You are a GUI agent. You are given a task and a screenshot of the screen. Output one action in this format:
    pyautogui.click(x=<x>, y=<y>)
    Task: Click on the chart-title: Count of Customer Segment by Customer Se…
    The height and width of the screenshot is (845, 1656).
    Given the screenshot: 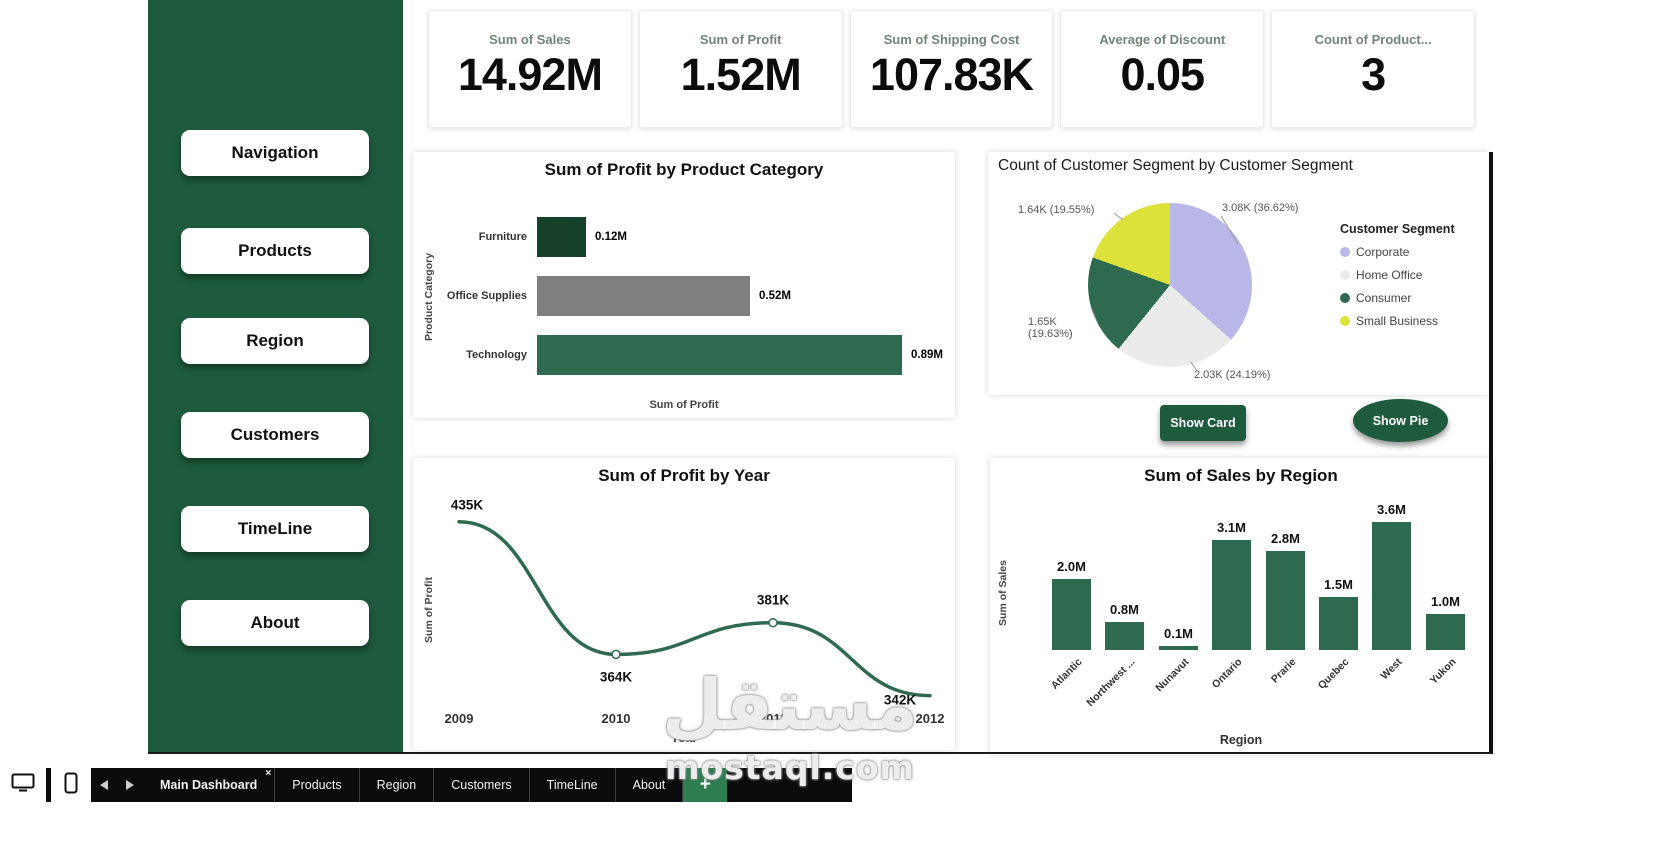 What is the action you would take?
    pyautogui.click(x=1175, y=165)
    